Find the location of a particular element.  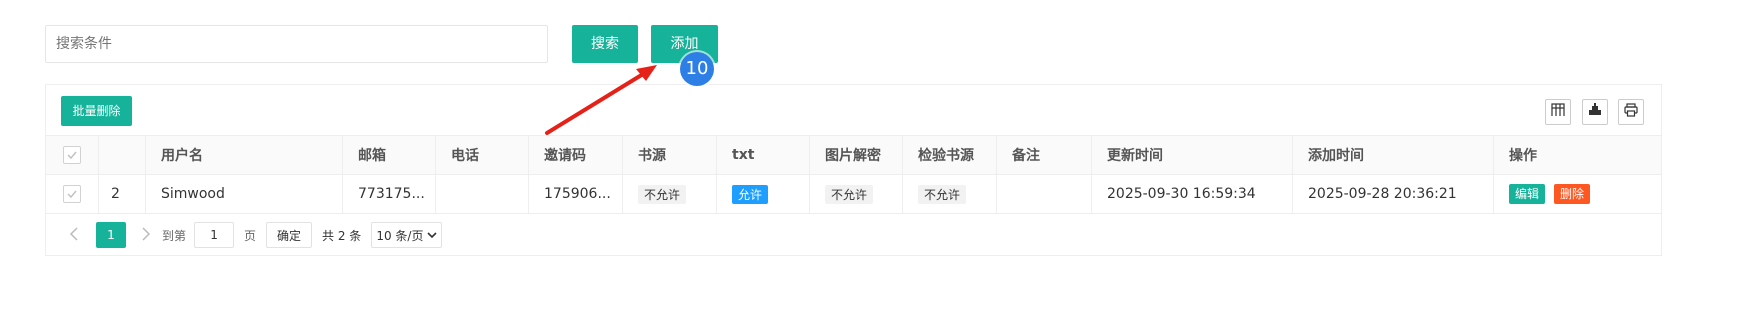

select-all-checkbox is located at coordinates (72, 155).